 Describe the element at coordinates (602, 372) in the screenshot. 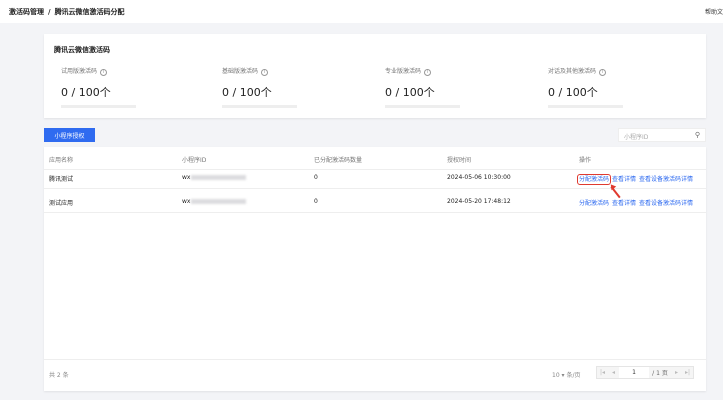

I see `first-page-icon: |◂` at that location.